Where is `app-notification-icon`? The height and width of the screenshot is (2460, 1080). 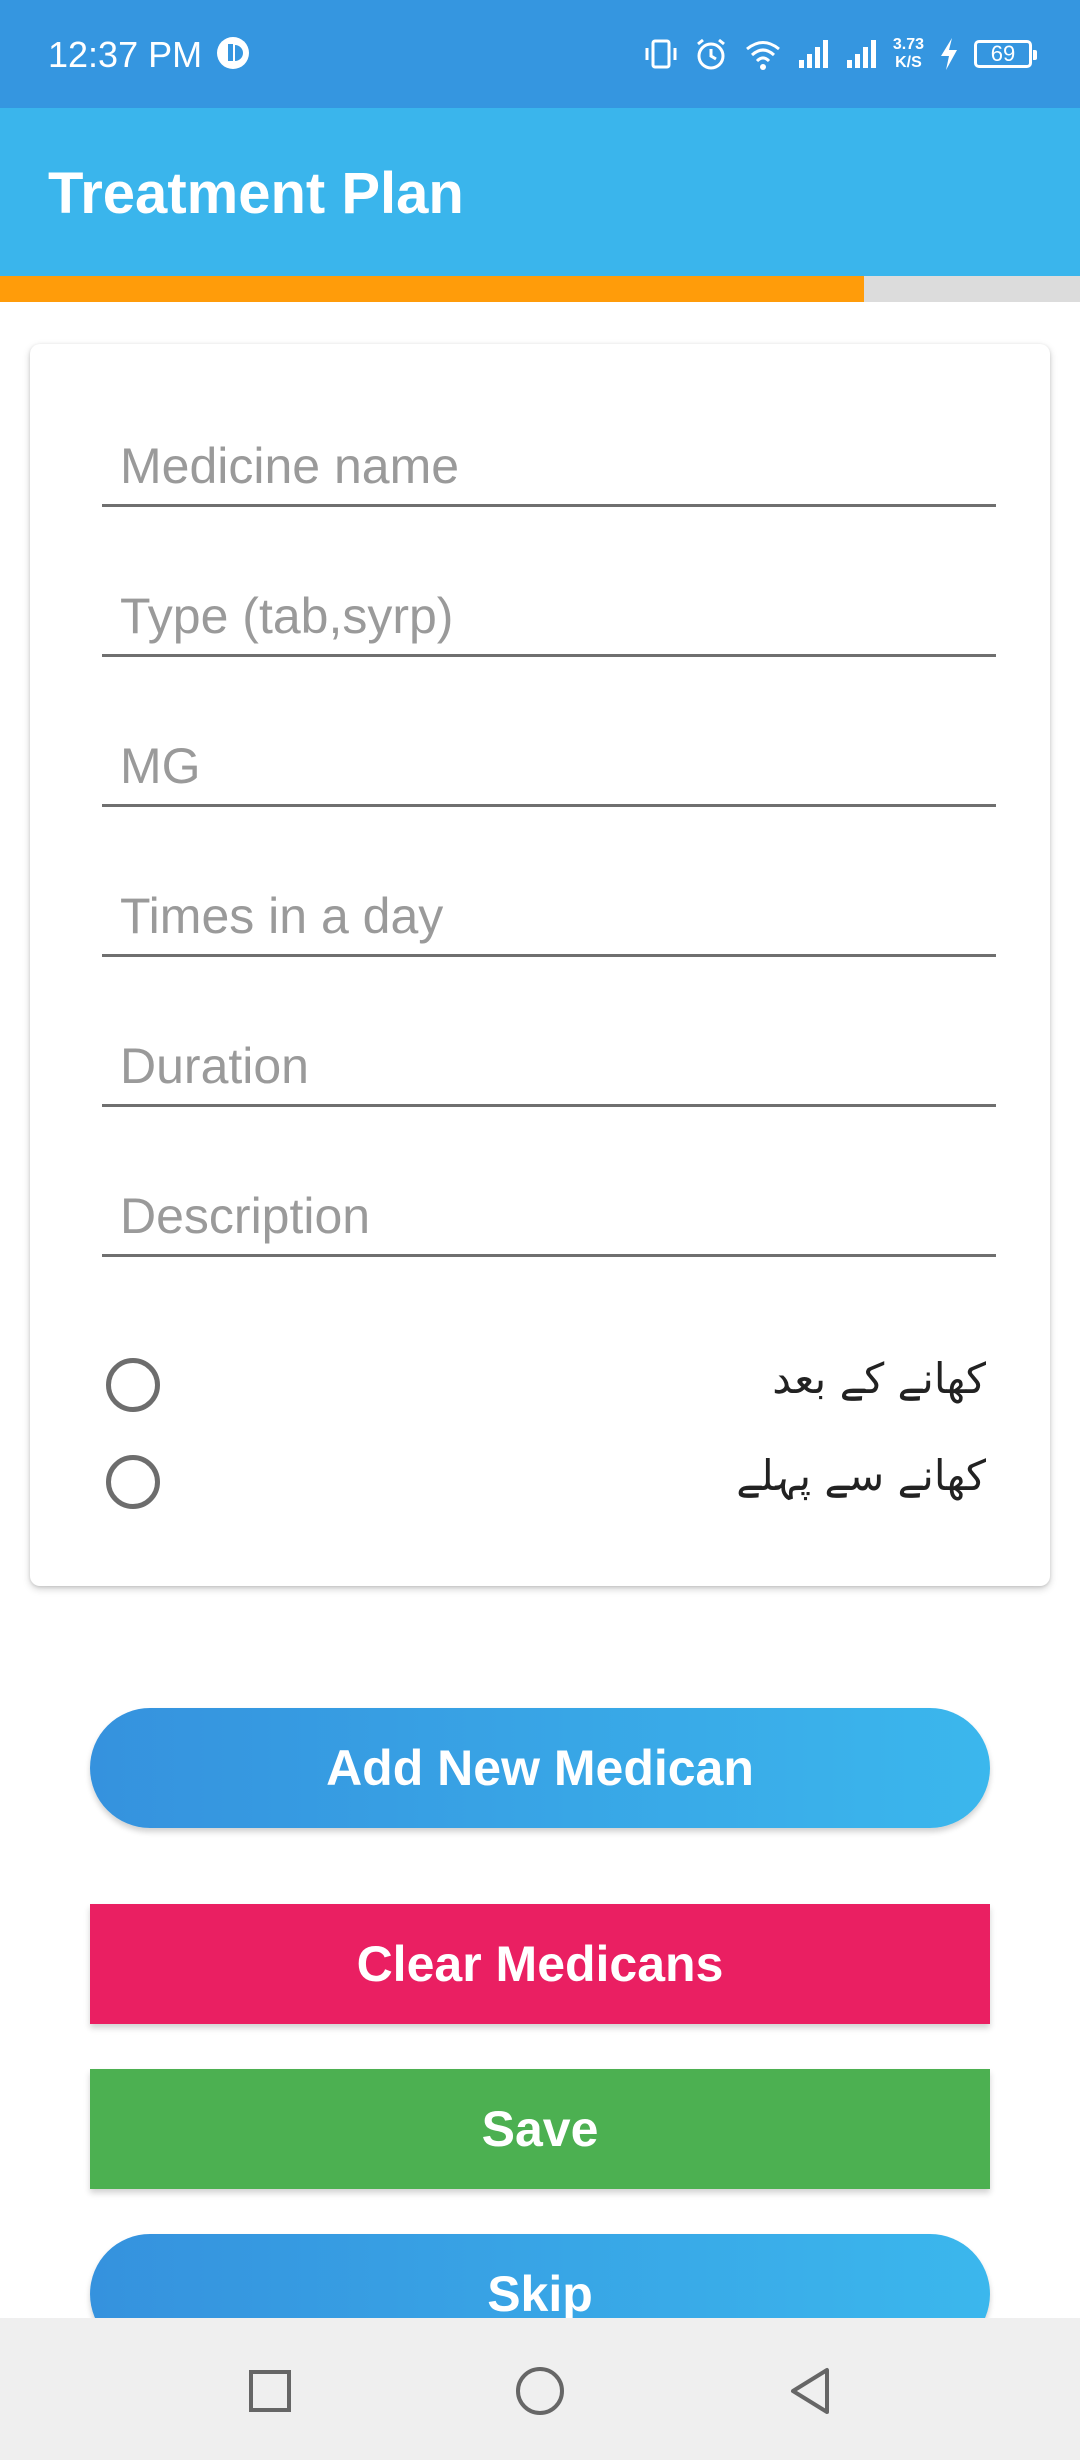 app-notification-icon is located at coordinates (233, 53).